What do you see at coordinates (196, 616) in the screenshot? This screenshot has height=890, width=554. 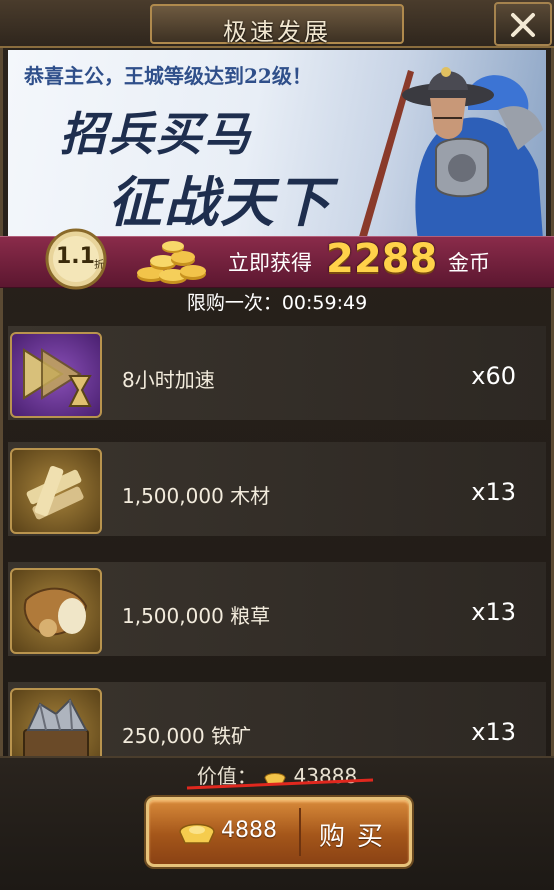 I see `item-name: 1,500,000 粮草` at bounding box center [196, 616].